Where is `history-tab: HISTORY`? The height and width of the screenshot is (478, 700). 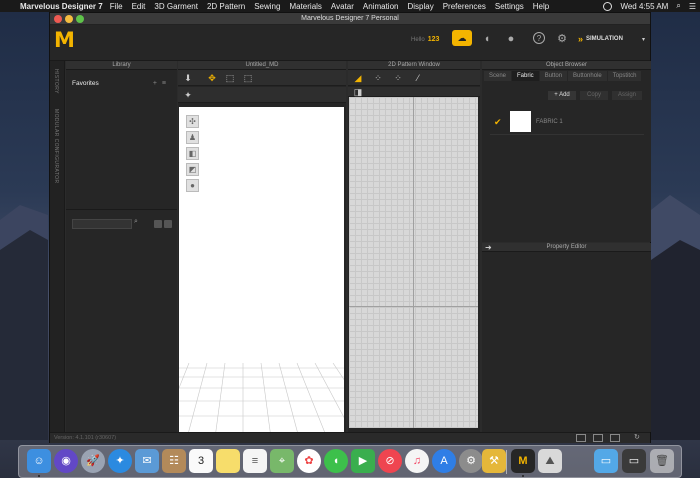
history-tab: HISTORY is located at coordinates (56, 81).